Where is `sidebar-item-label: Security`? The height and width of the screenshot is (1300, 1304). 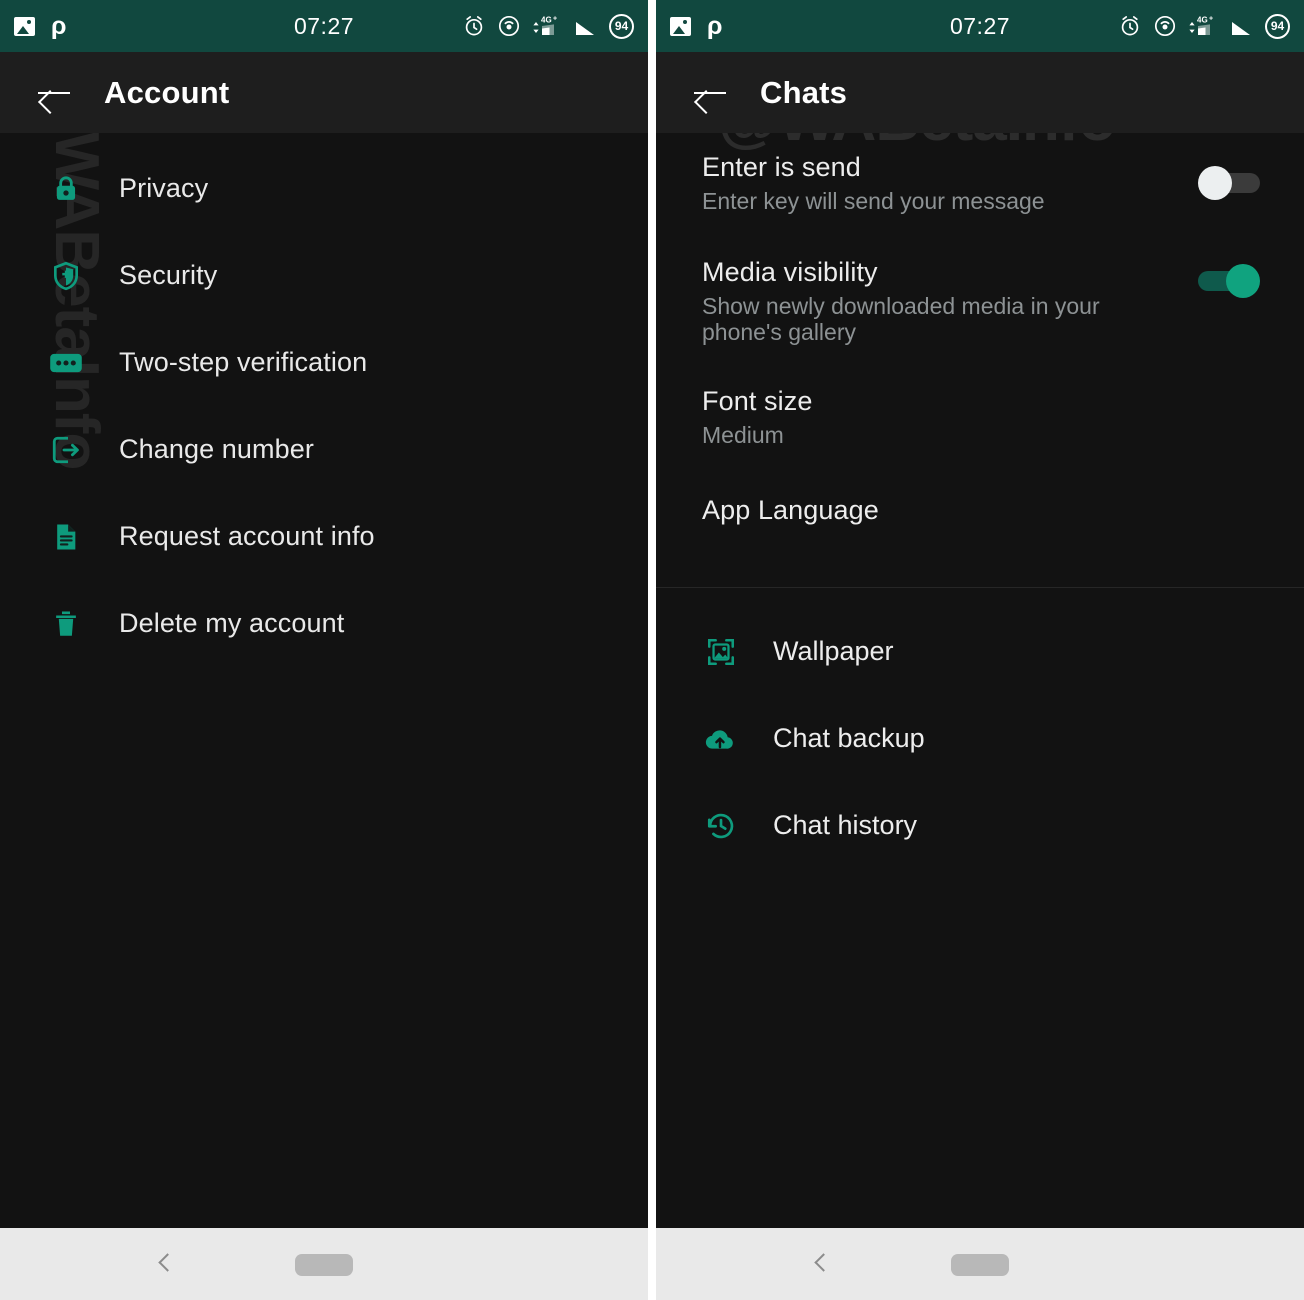
sidebar-item-label: Security is located at coordinates (168, 275).